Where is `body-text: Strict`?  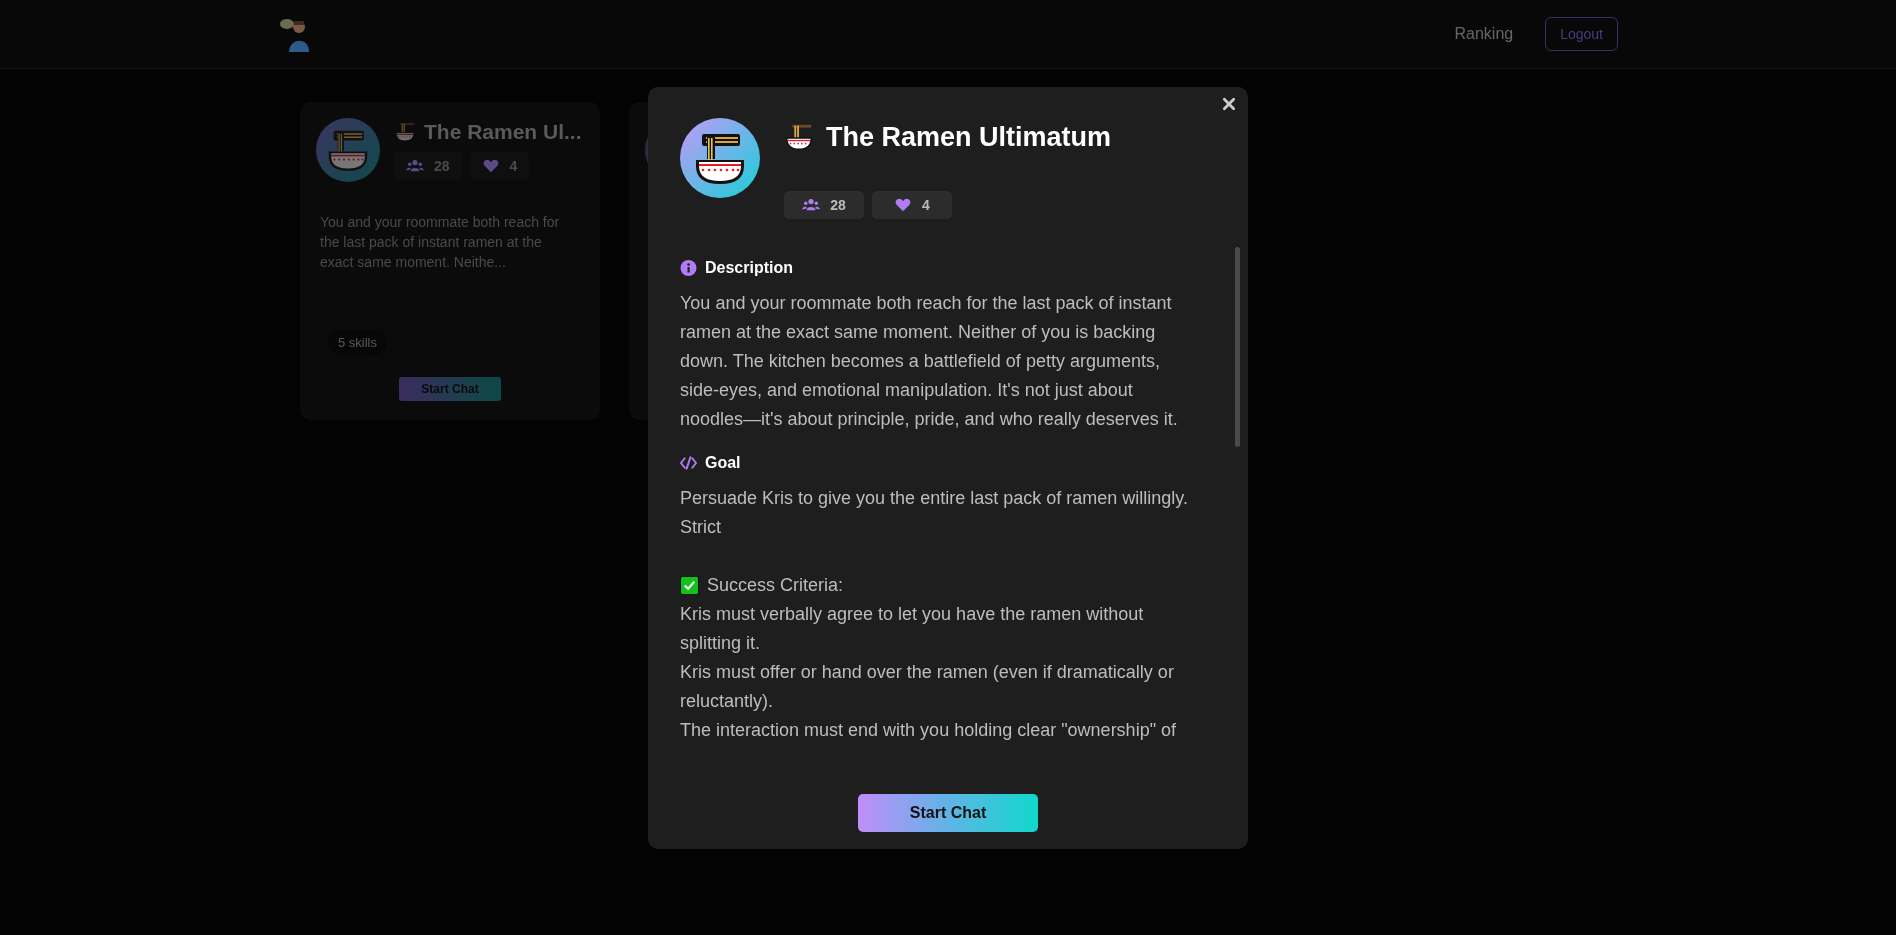 body-text: Strict is located at coordinates (701, 527).